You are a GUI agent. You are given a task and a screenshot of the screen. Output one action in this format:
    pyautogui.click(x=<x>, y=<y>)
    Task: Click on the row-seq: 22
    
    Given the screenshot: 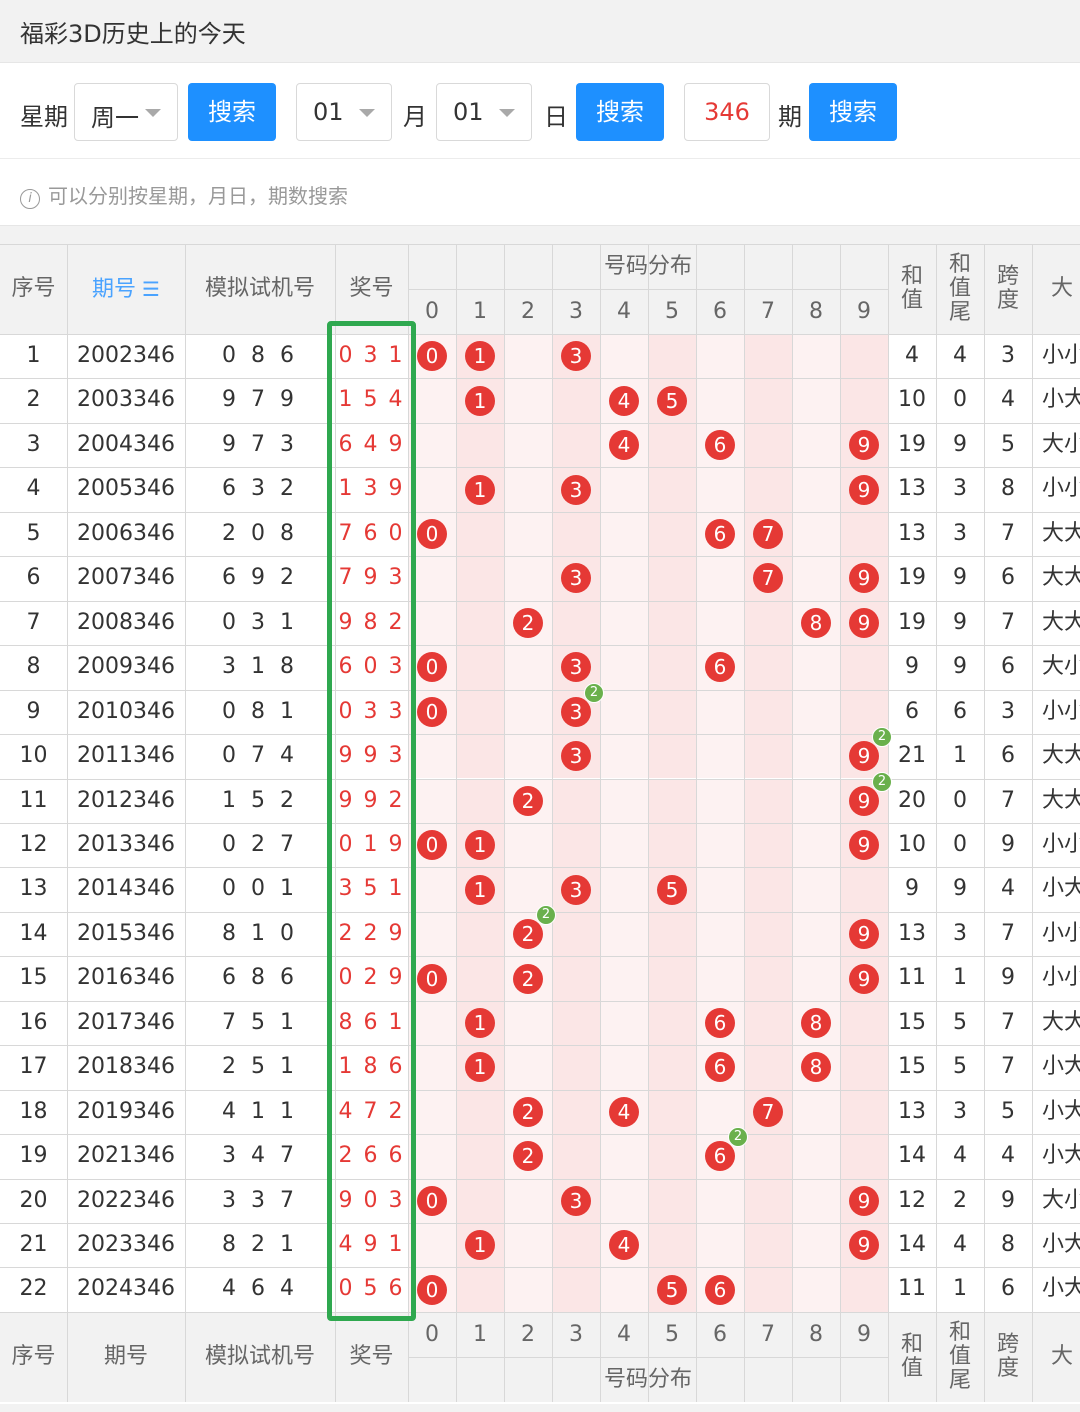 What is the action you would take?
    pyautogui.click(x=33, y=1289)
    